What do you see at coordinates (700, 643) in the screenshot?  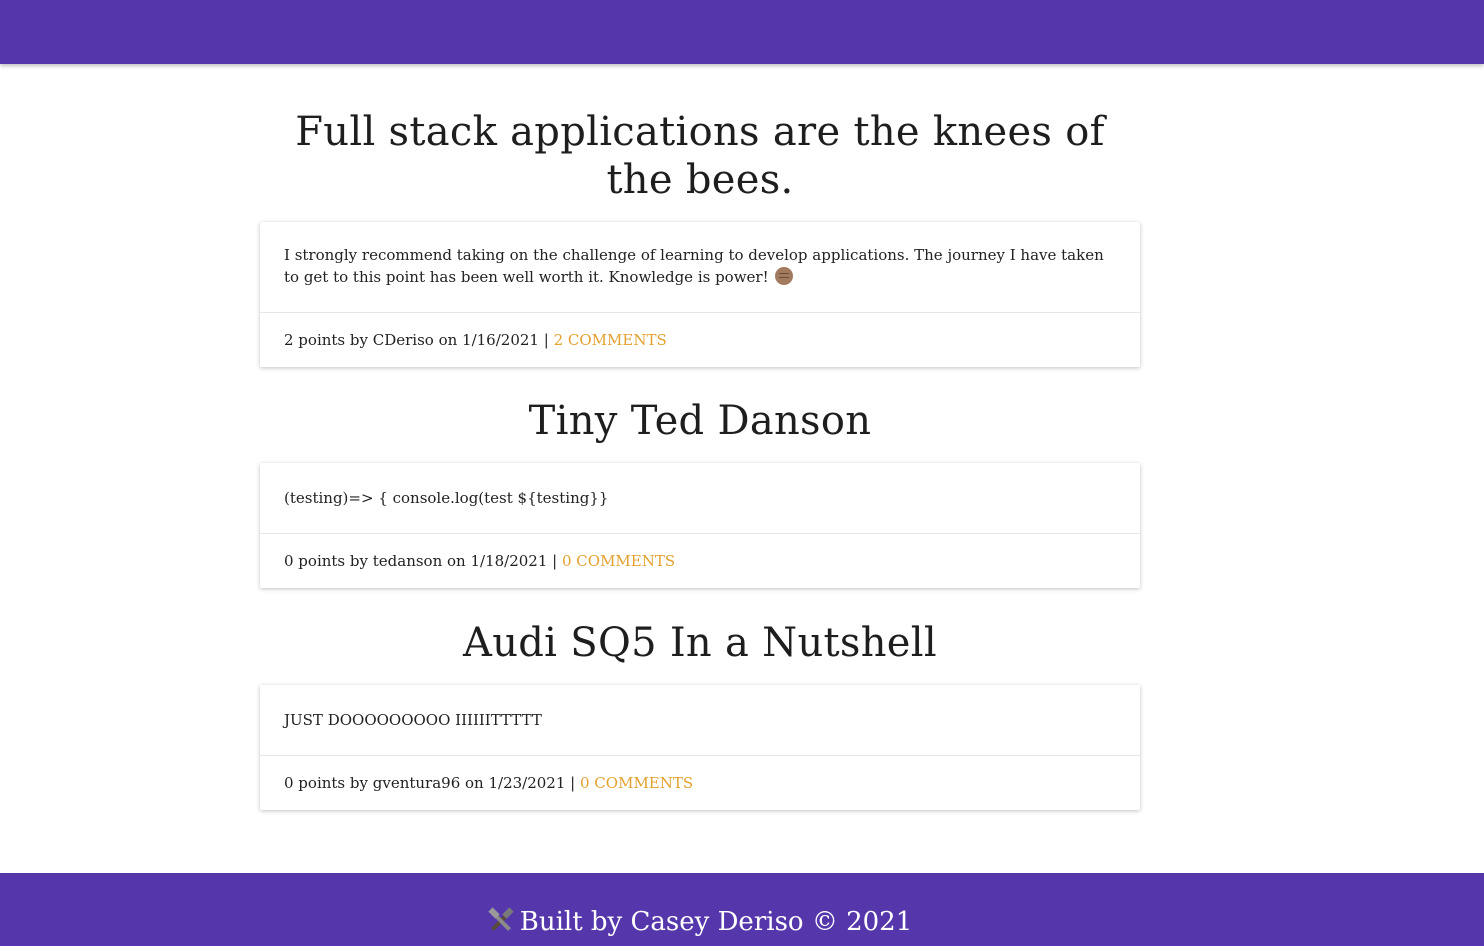 I see `post-title: Audi SQ5 In a Nutshell` at bounding box center [700, 643].